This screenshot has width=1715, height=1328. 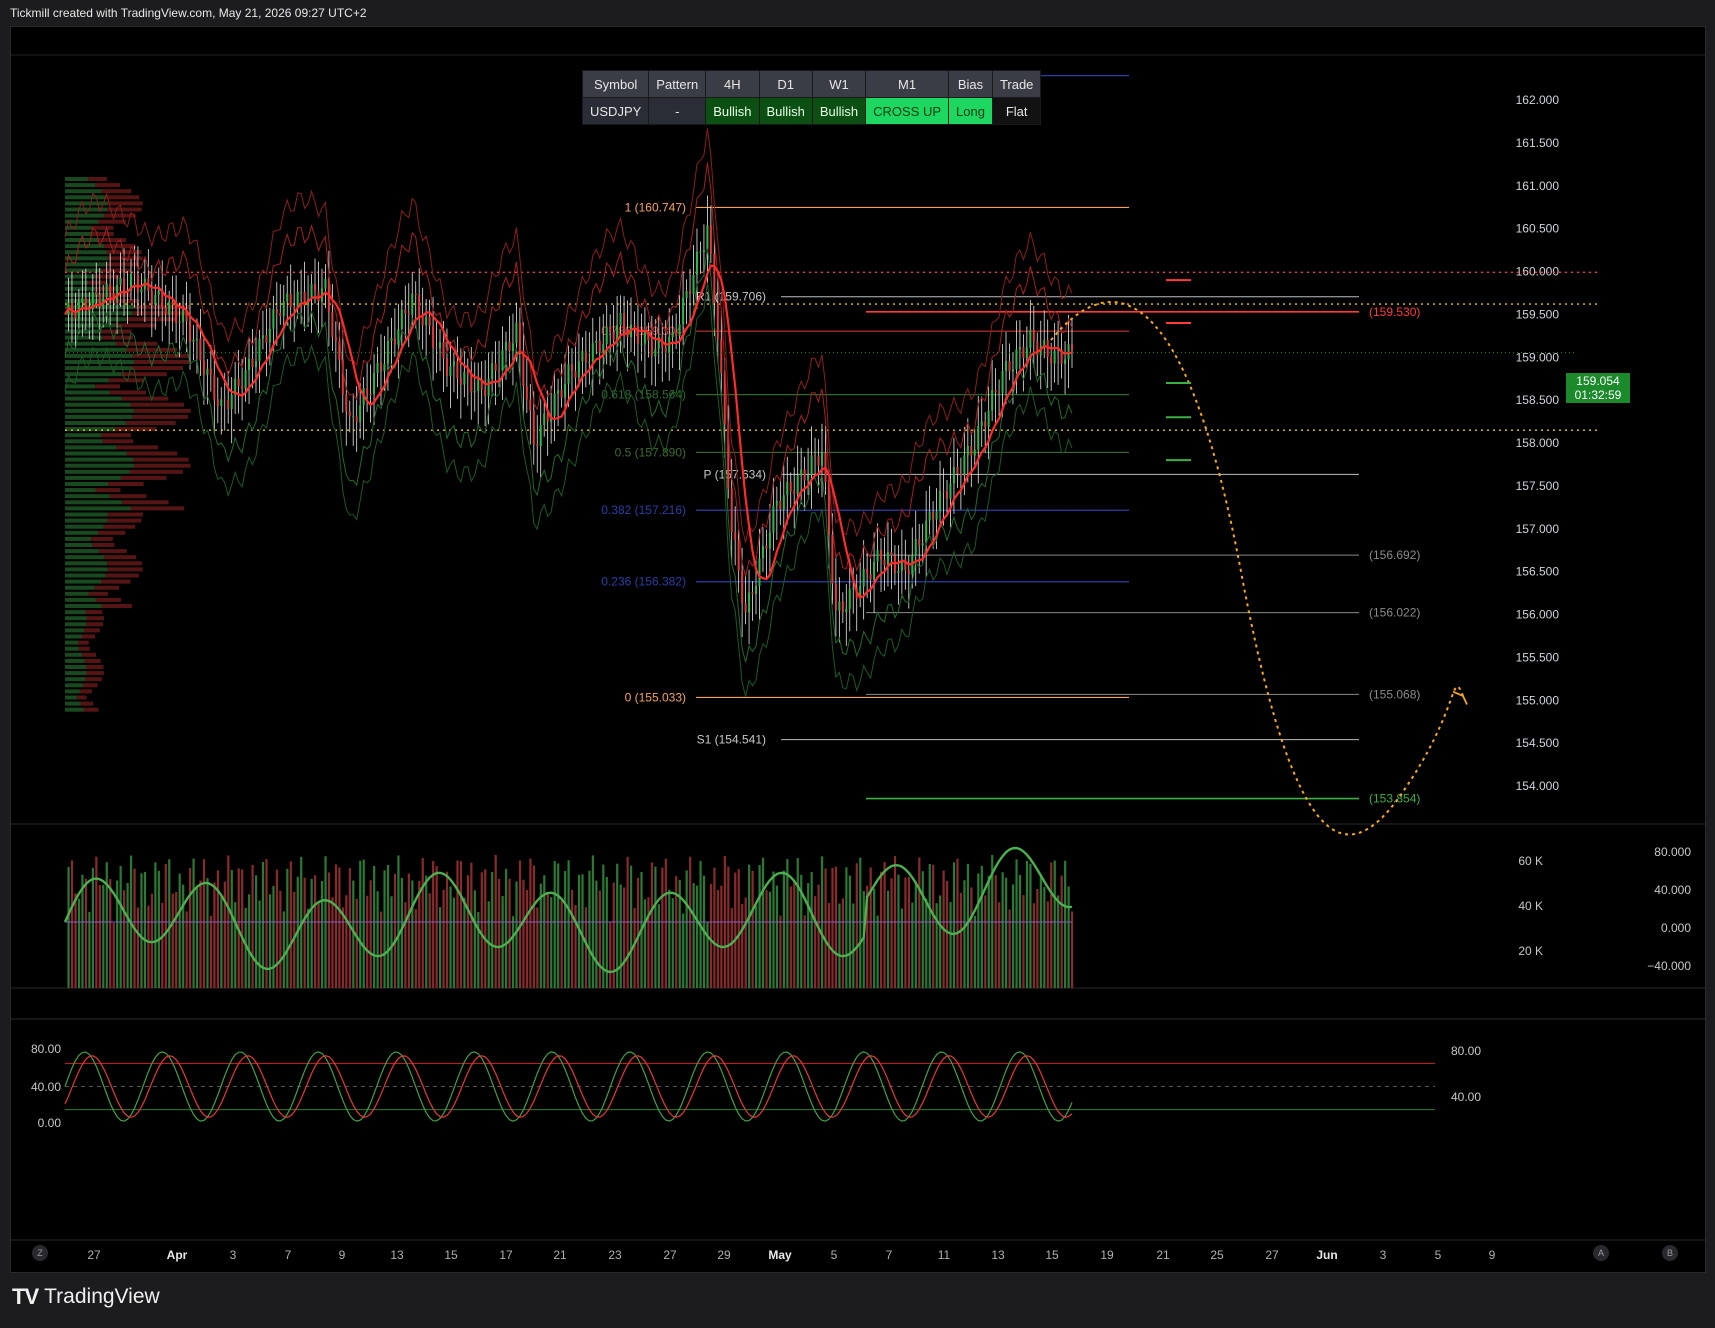 I want to click on oscillator-tick: 40.000, so click(x=1672, y=890).